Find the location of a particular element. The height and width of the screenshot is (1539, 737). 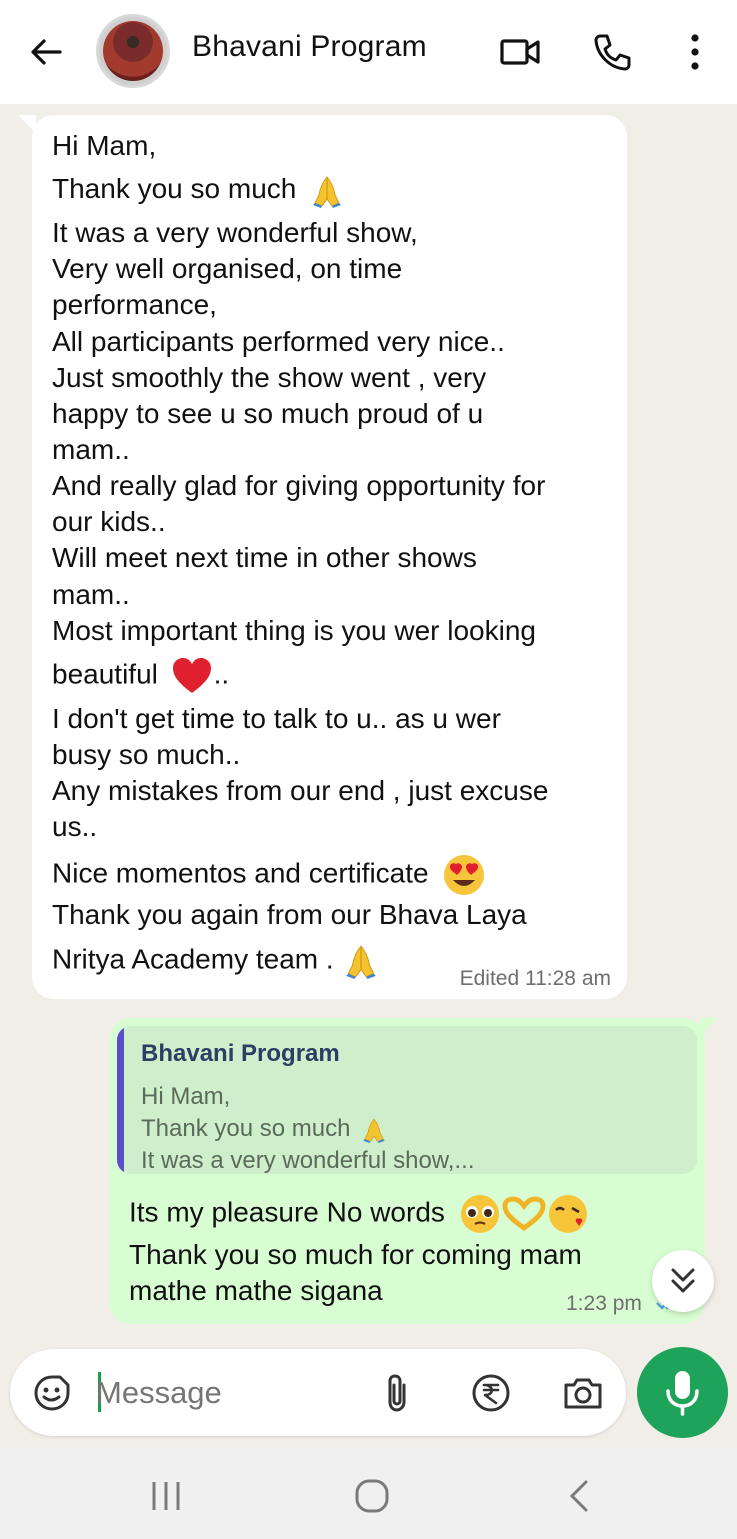

video-call-icon is located at coordinates (520, 52).